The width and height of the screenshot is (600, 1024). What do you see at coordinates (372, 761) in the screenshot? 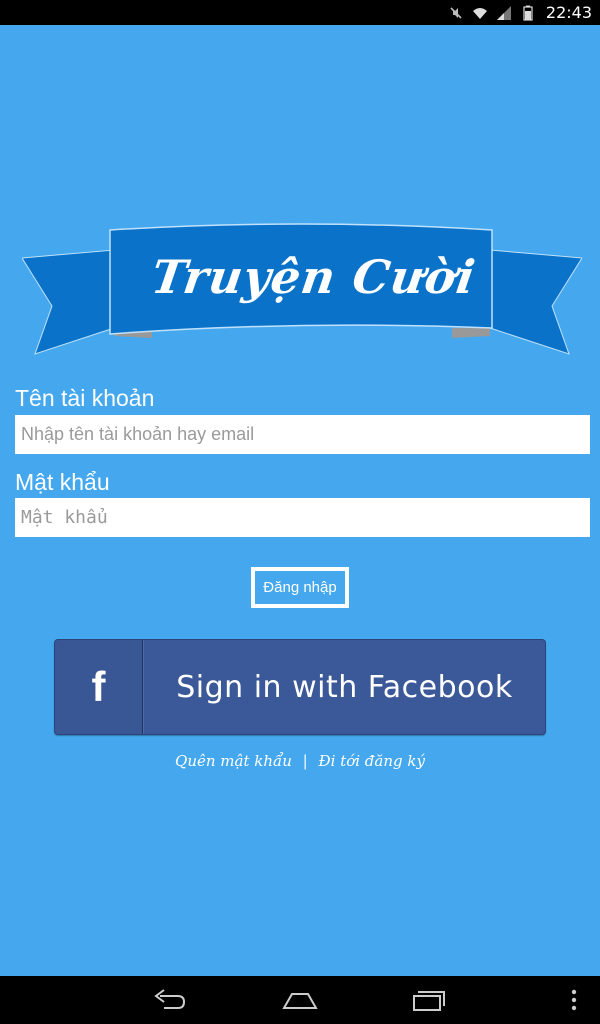
I see `register-link: Đi tới đăng ký` at bounding box center [372, 761].